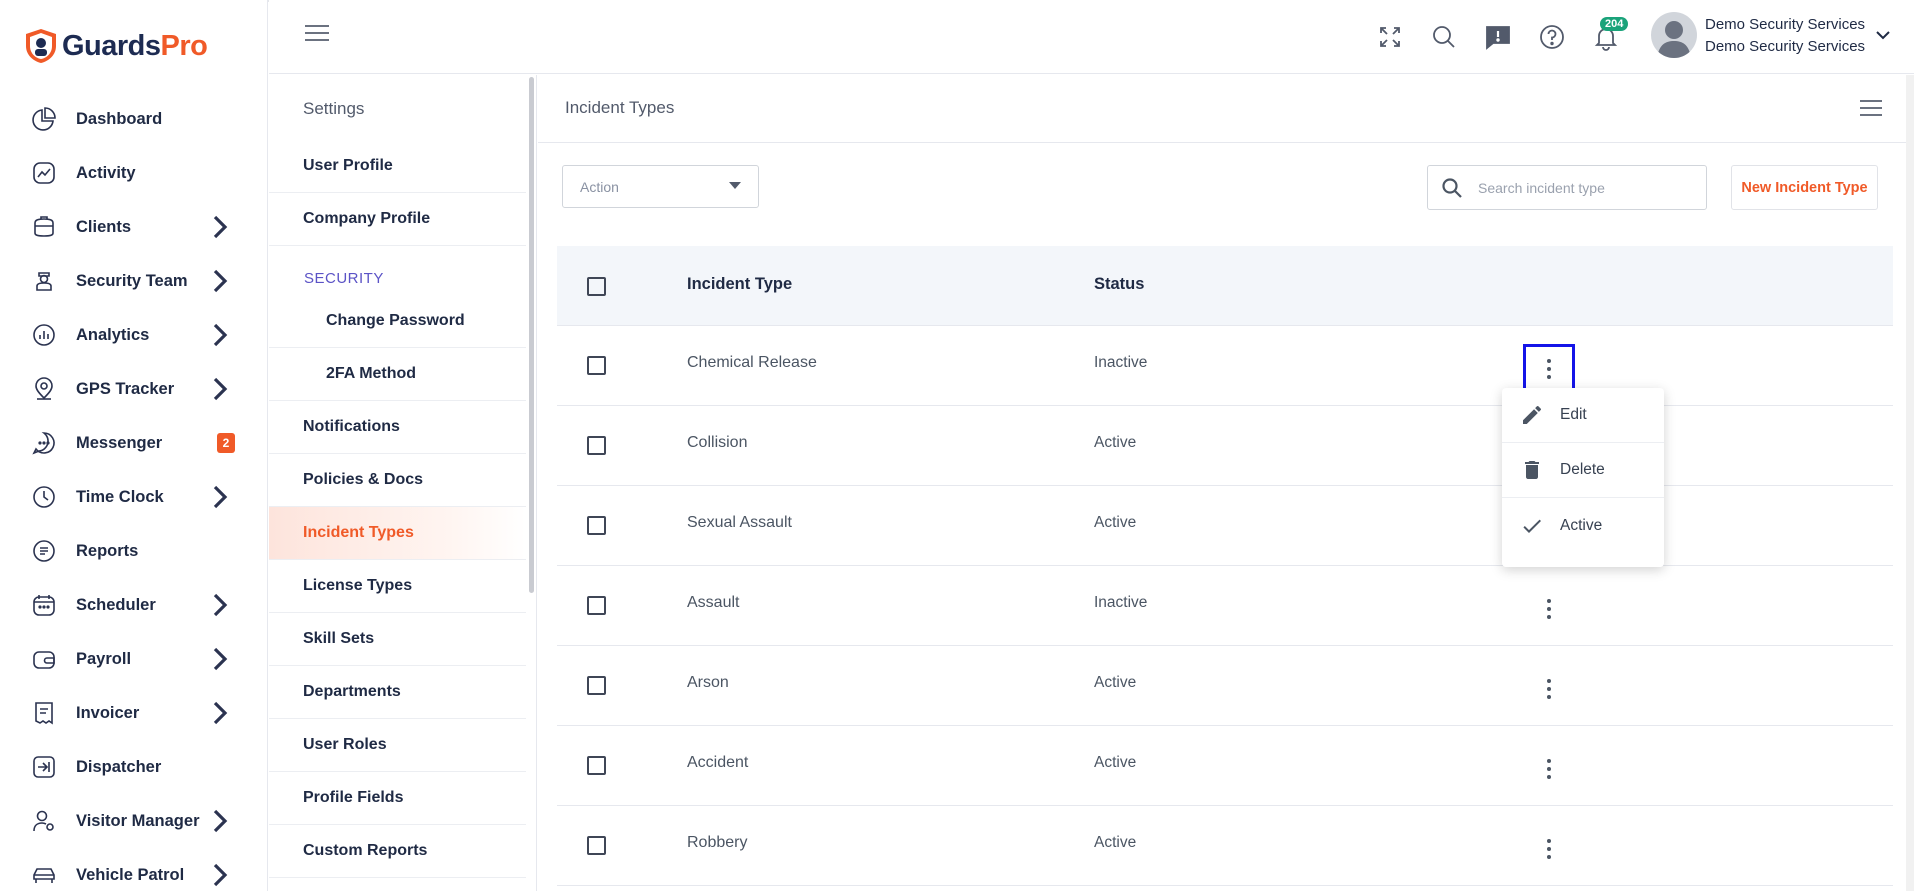 This screenshot has width=1914, height=891. Describe the element at coordinates (397, 745) in the screenshot. I see `settings-item-user-roles: User Roles` at that location.